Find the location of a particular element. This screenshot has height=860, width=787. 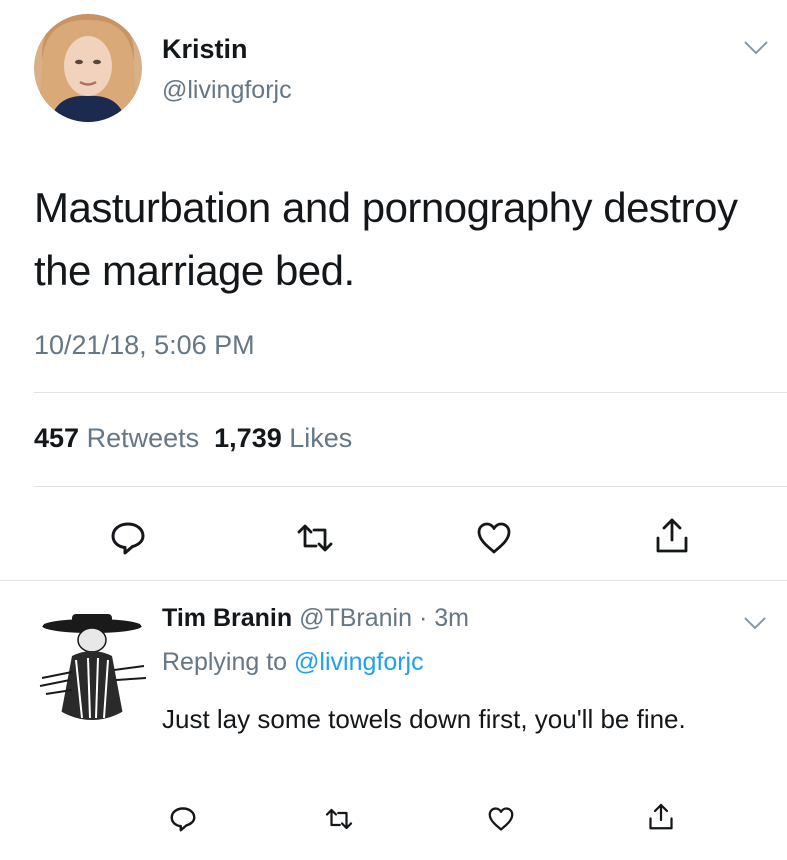

user-handle: @livingforjc is located at coordinates (227, 90).